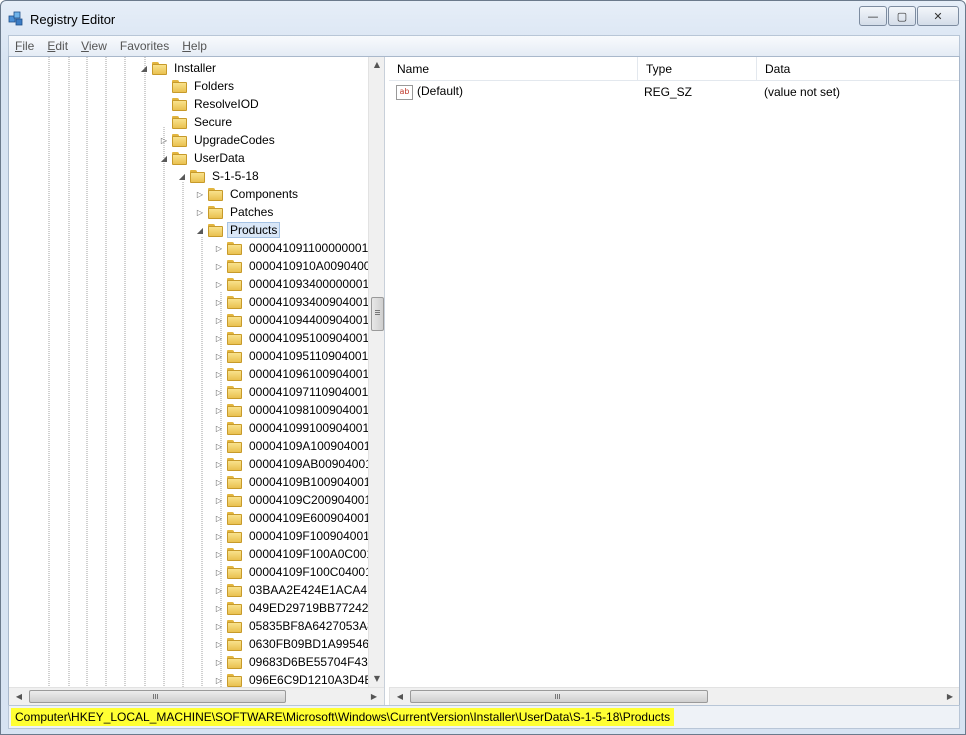 The height and width of the screenshot is (735, 966). What do you see at coordinates (376, 679) in the screenshot?
I see `scroll-down-arrow-icon: ▼` at bounding box center [376, 679].